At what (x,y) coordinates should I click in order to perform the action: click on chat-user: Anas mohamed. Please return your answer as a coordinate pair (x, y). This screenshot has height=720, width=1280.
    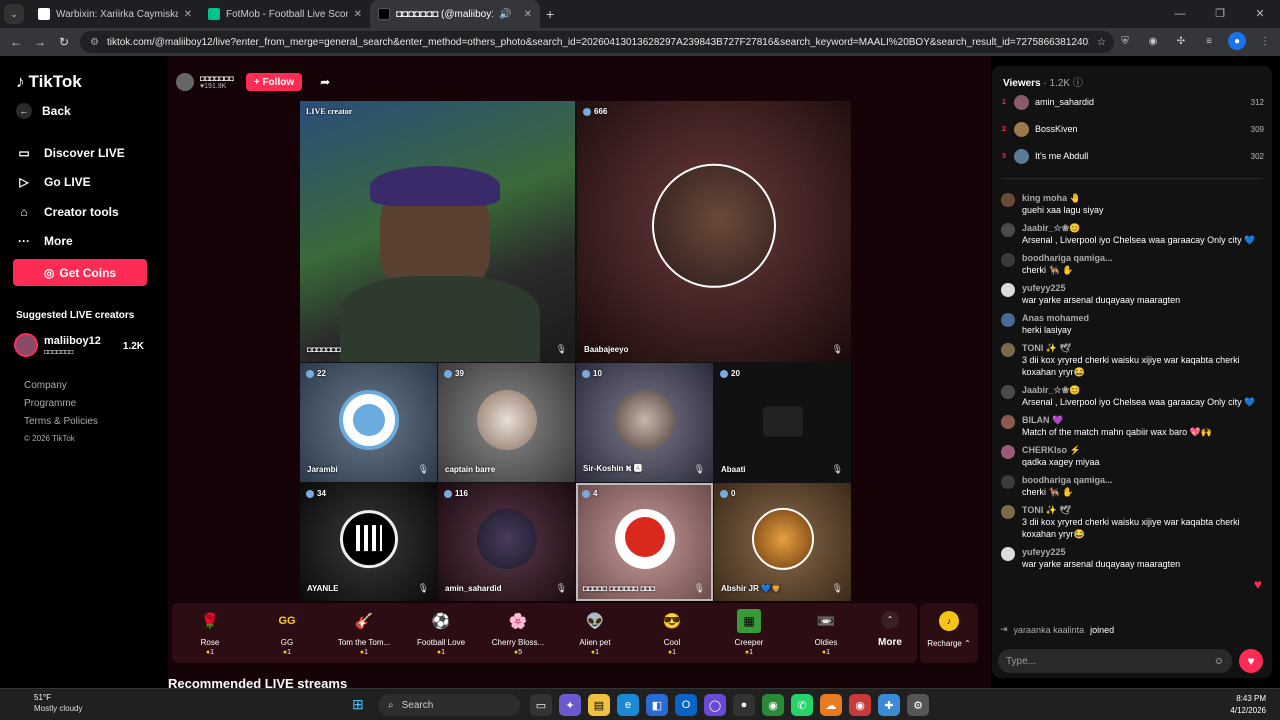
    Looking at the image, I should click on (1145, 318).